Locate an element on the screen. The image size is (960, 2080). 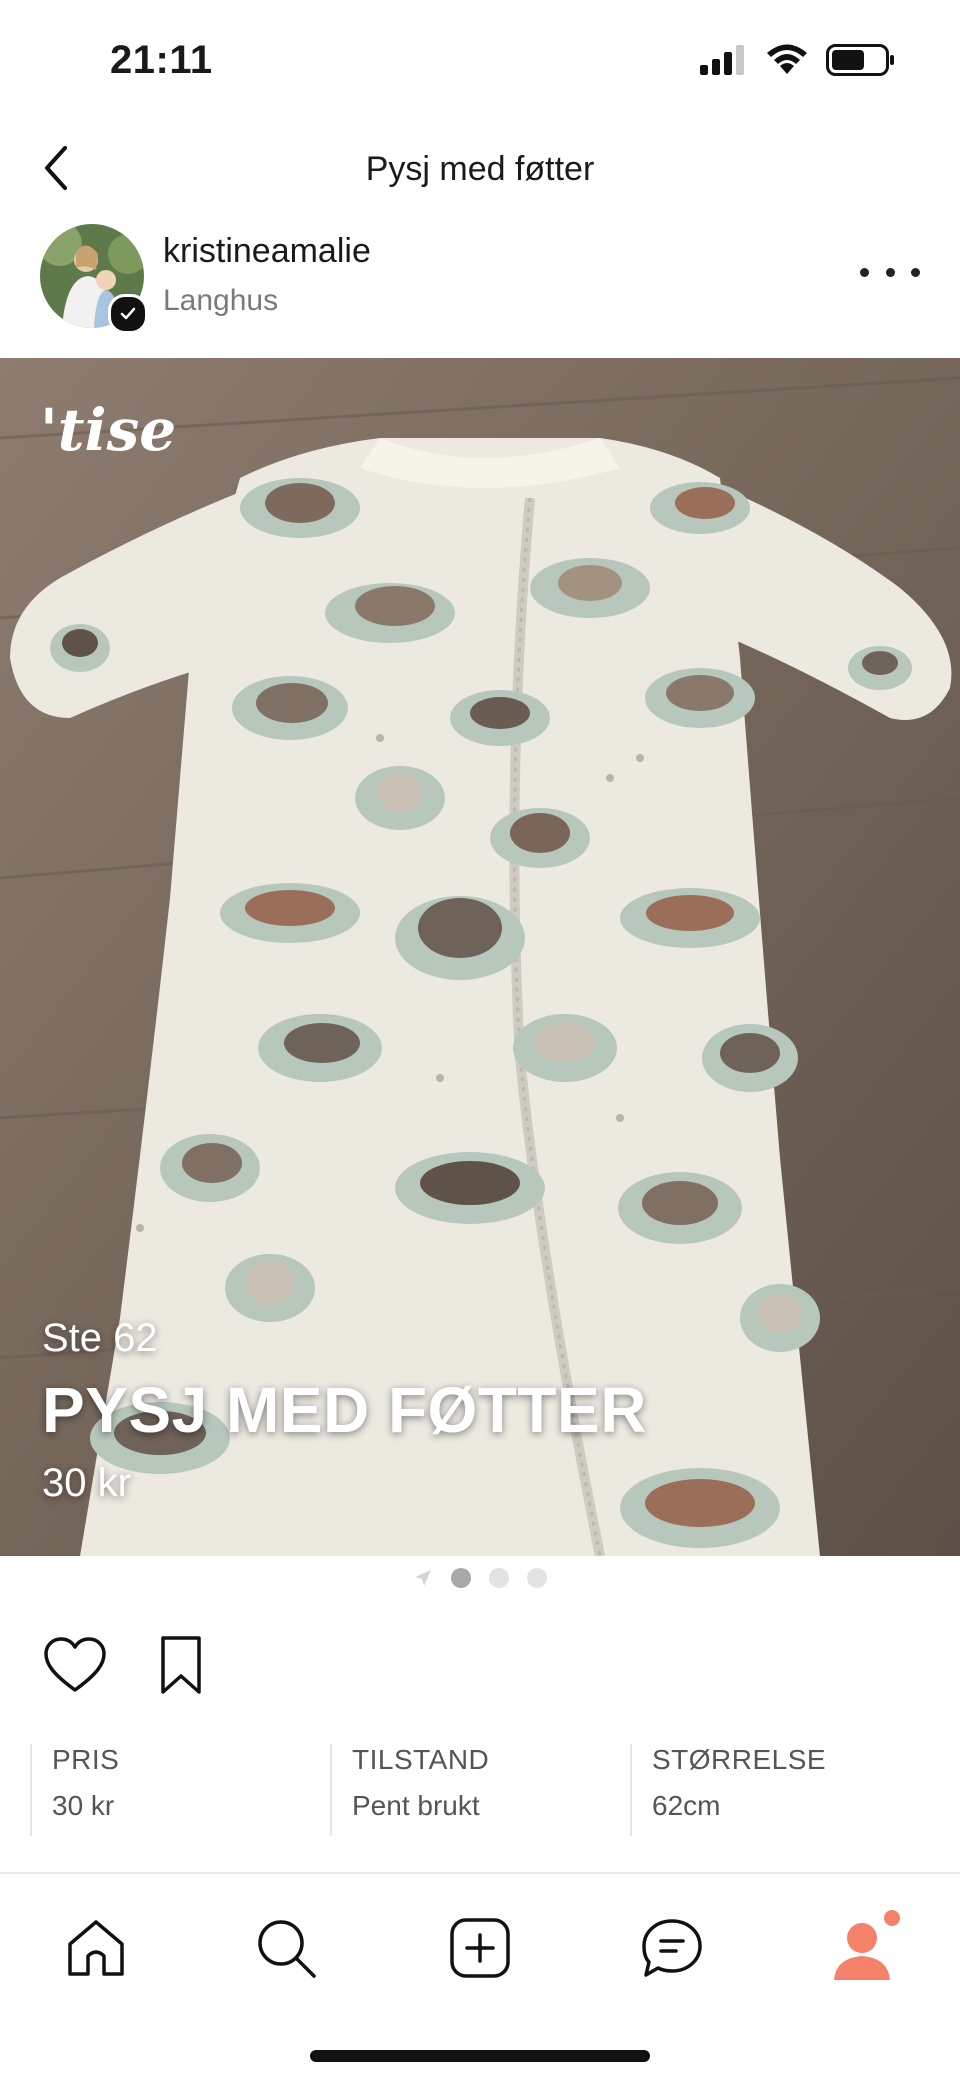
detail-price: PRIS 30 kr is located at coordinates (180, 1790).